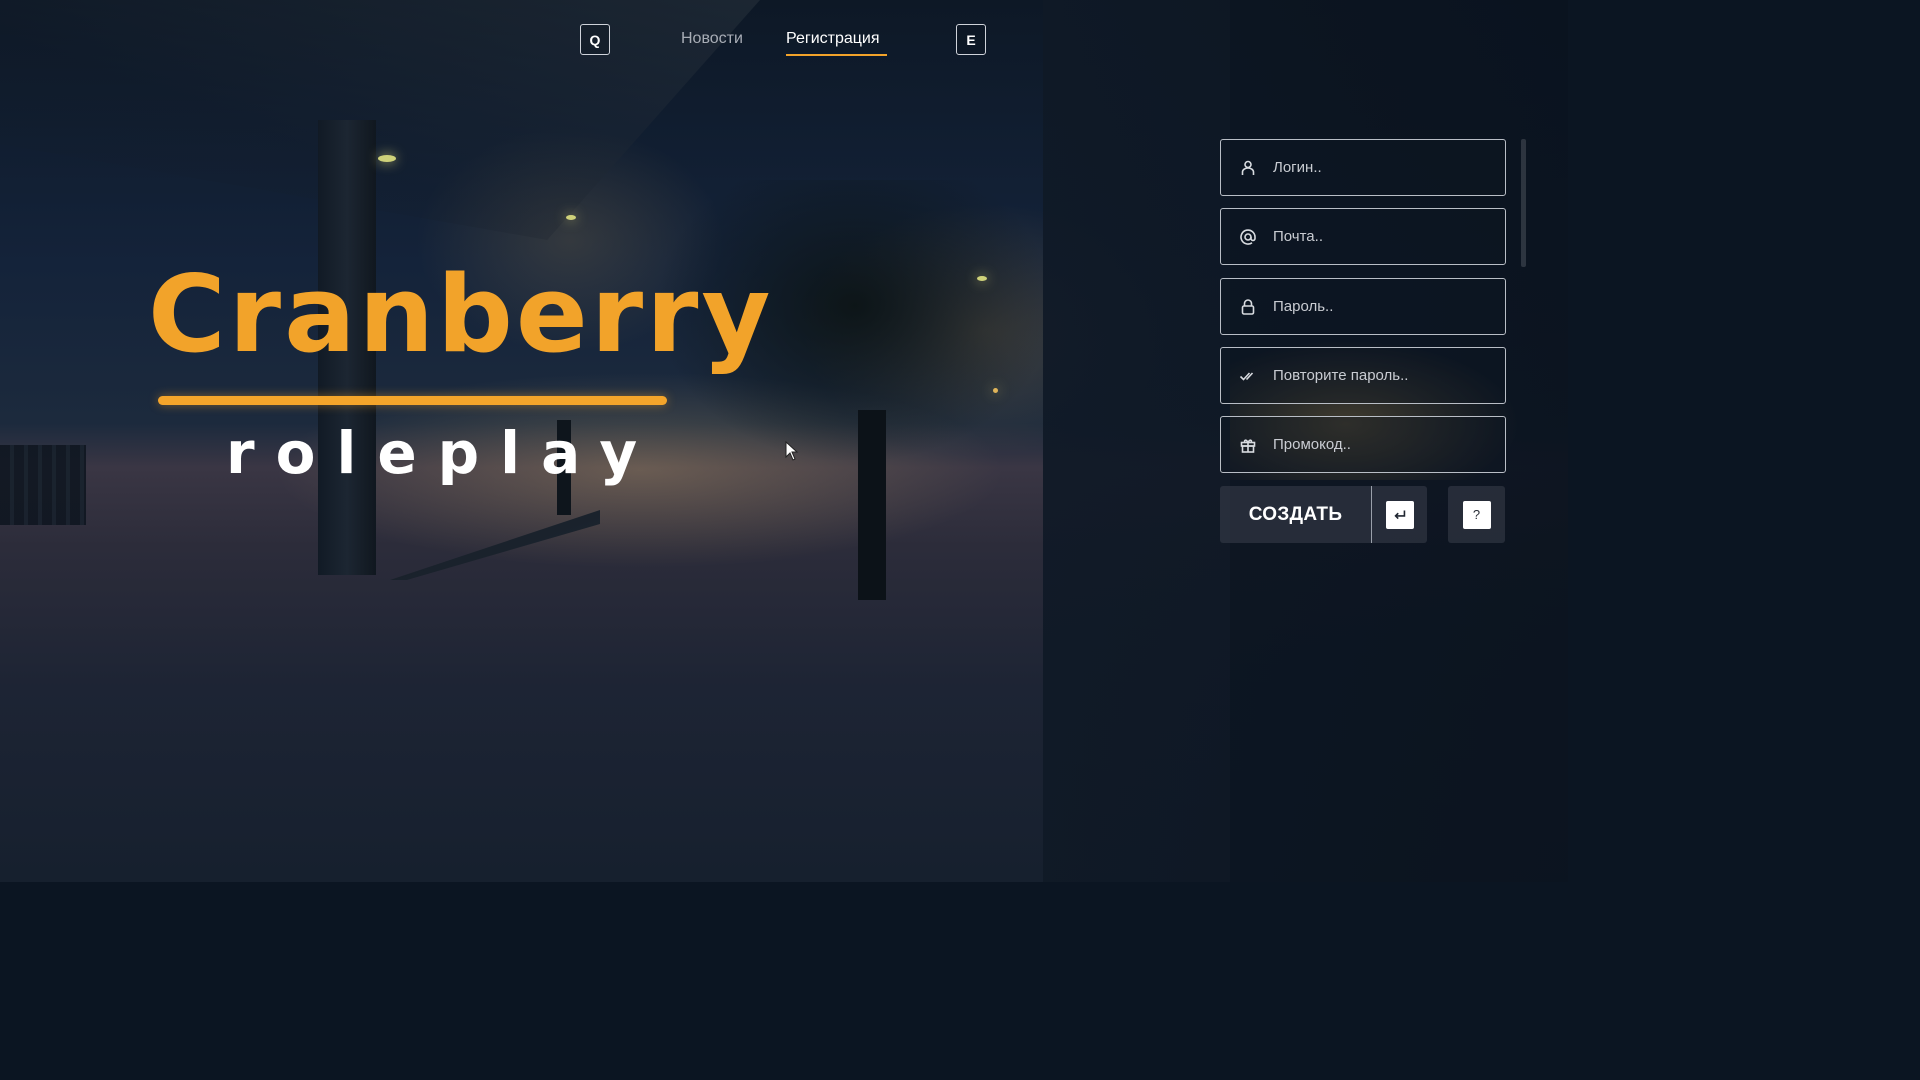 The width and height of the screenshot is (1920, 1080). Describe the element at coordinates (595, 39) in the screenshot. I see `prev-tab-key-button: Q` at that location.